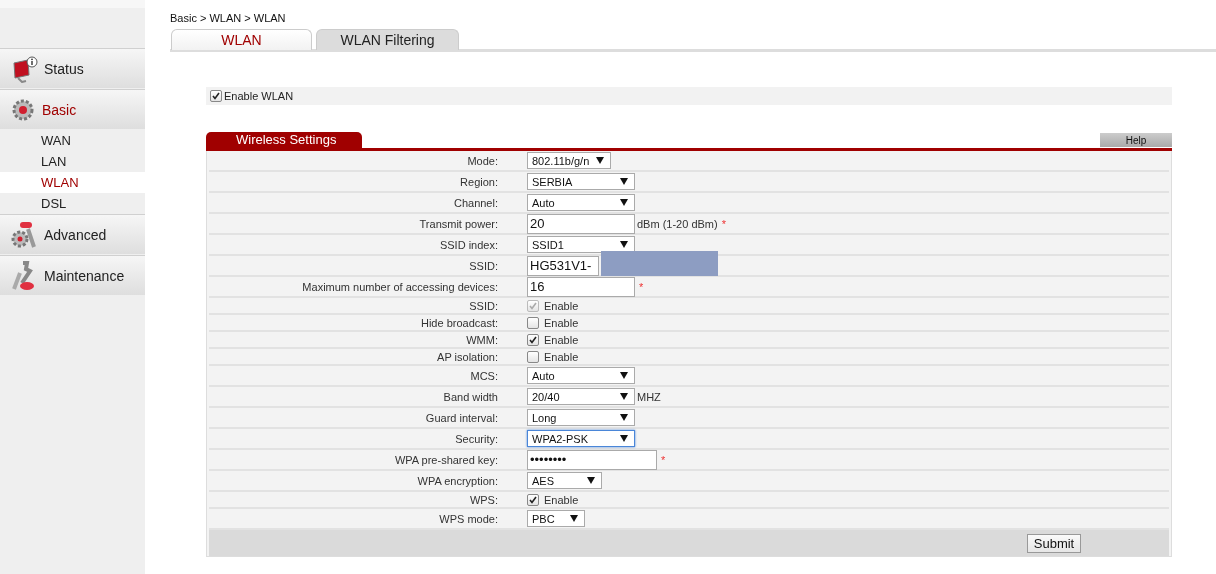  What do you see at coordinates (72, 203) in the screenshot?
I see `sidebar-subitem: DSL` at bounding box center [72, 203].